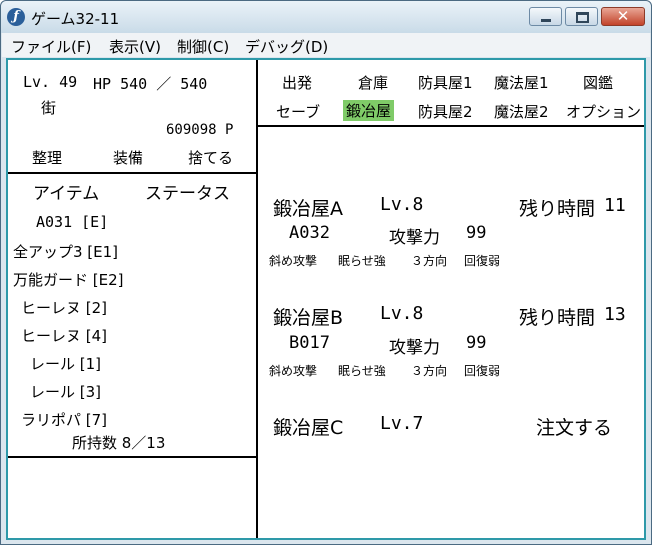 This screenshot has height=545, width=652. I want to click on menu-debug: デバッグ(D), so click(286, 46).